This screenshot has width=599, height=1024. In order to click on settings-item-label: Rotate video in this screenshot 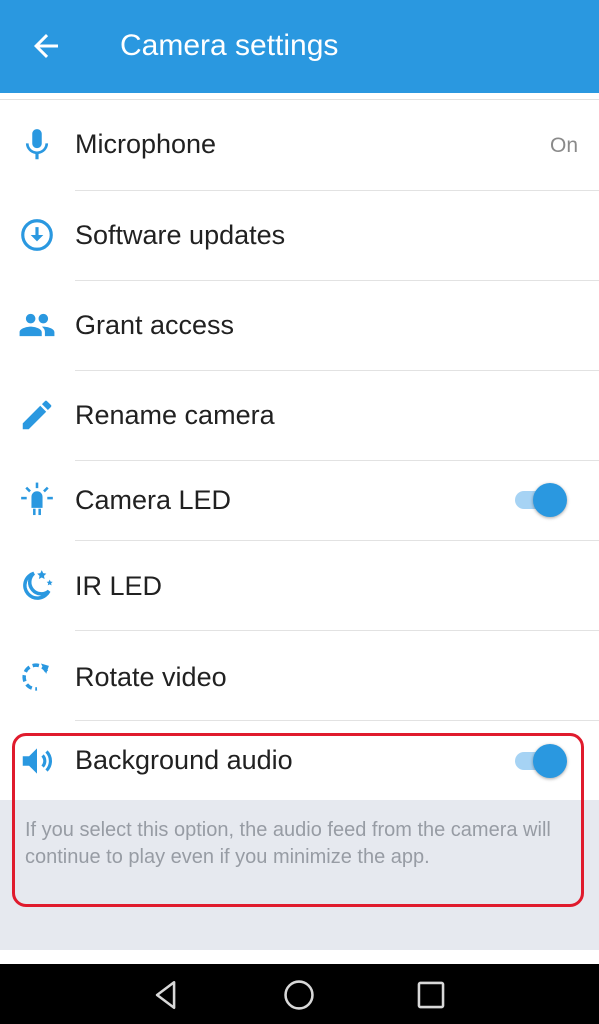, I will do `click(151, 677)`.